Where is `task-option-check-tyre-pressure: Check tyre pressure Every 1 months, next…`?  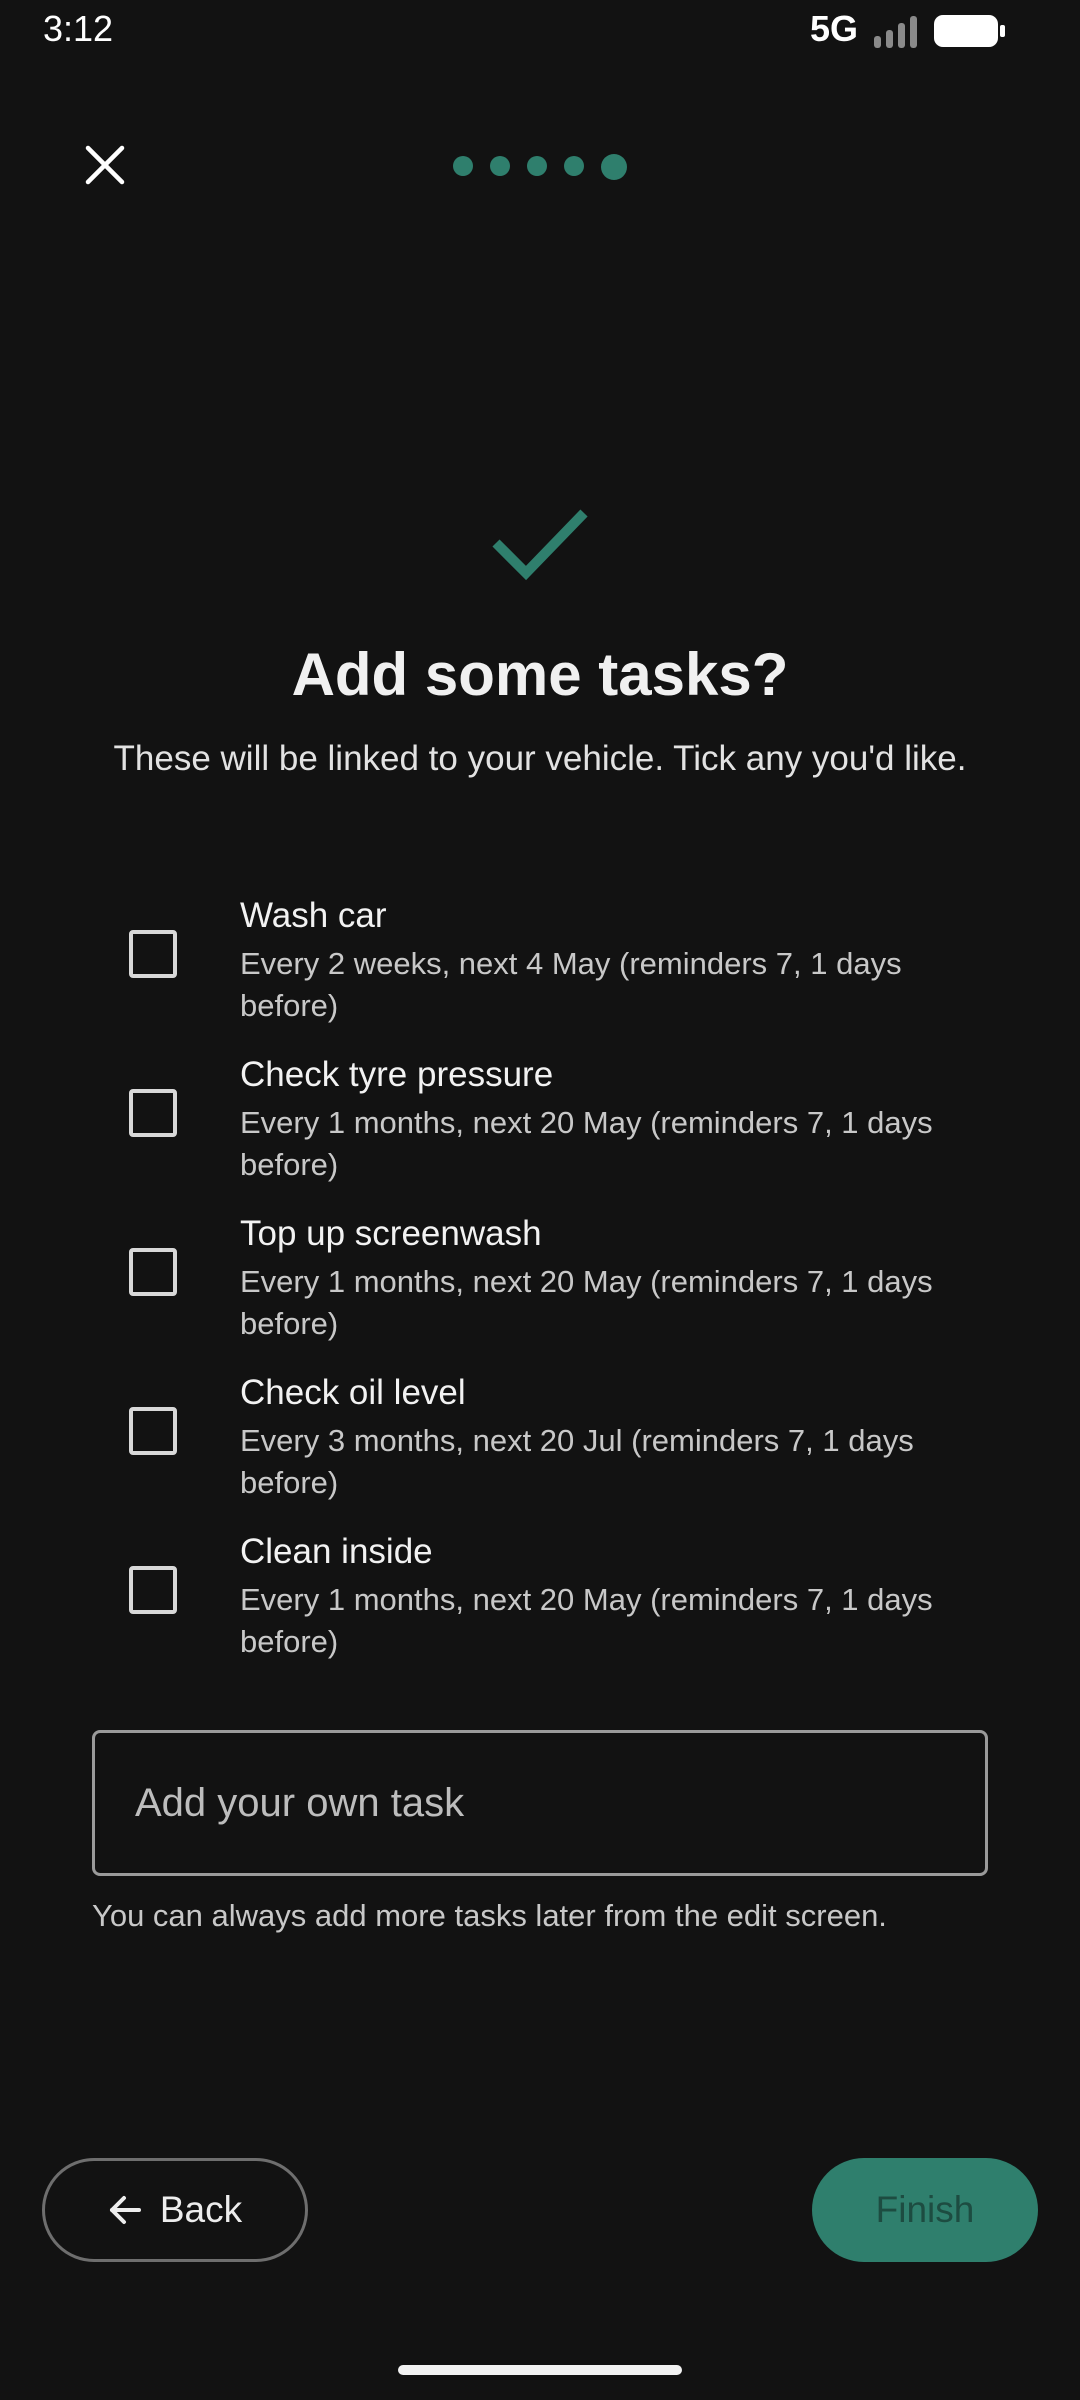
task-option-check-tyre-pressure: Check tyre pressure Every 1 months, next… is located at coordinates (570, 1130).